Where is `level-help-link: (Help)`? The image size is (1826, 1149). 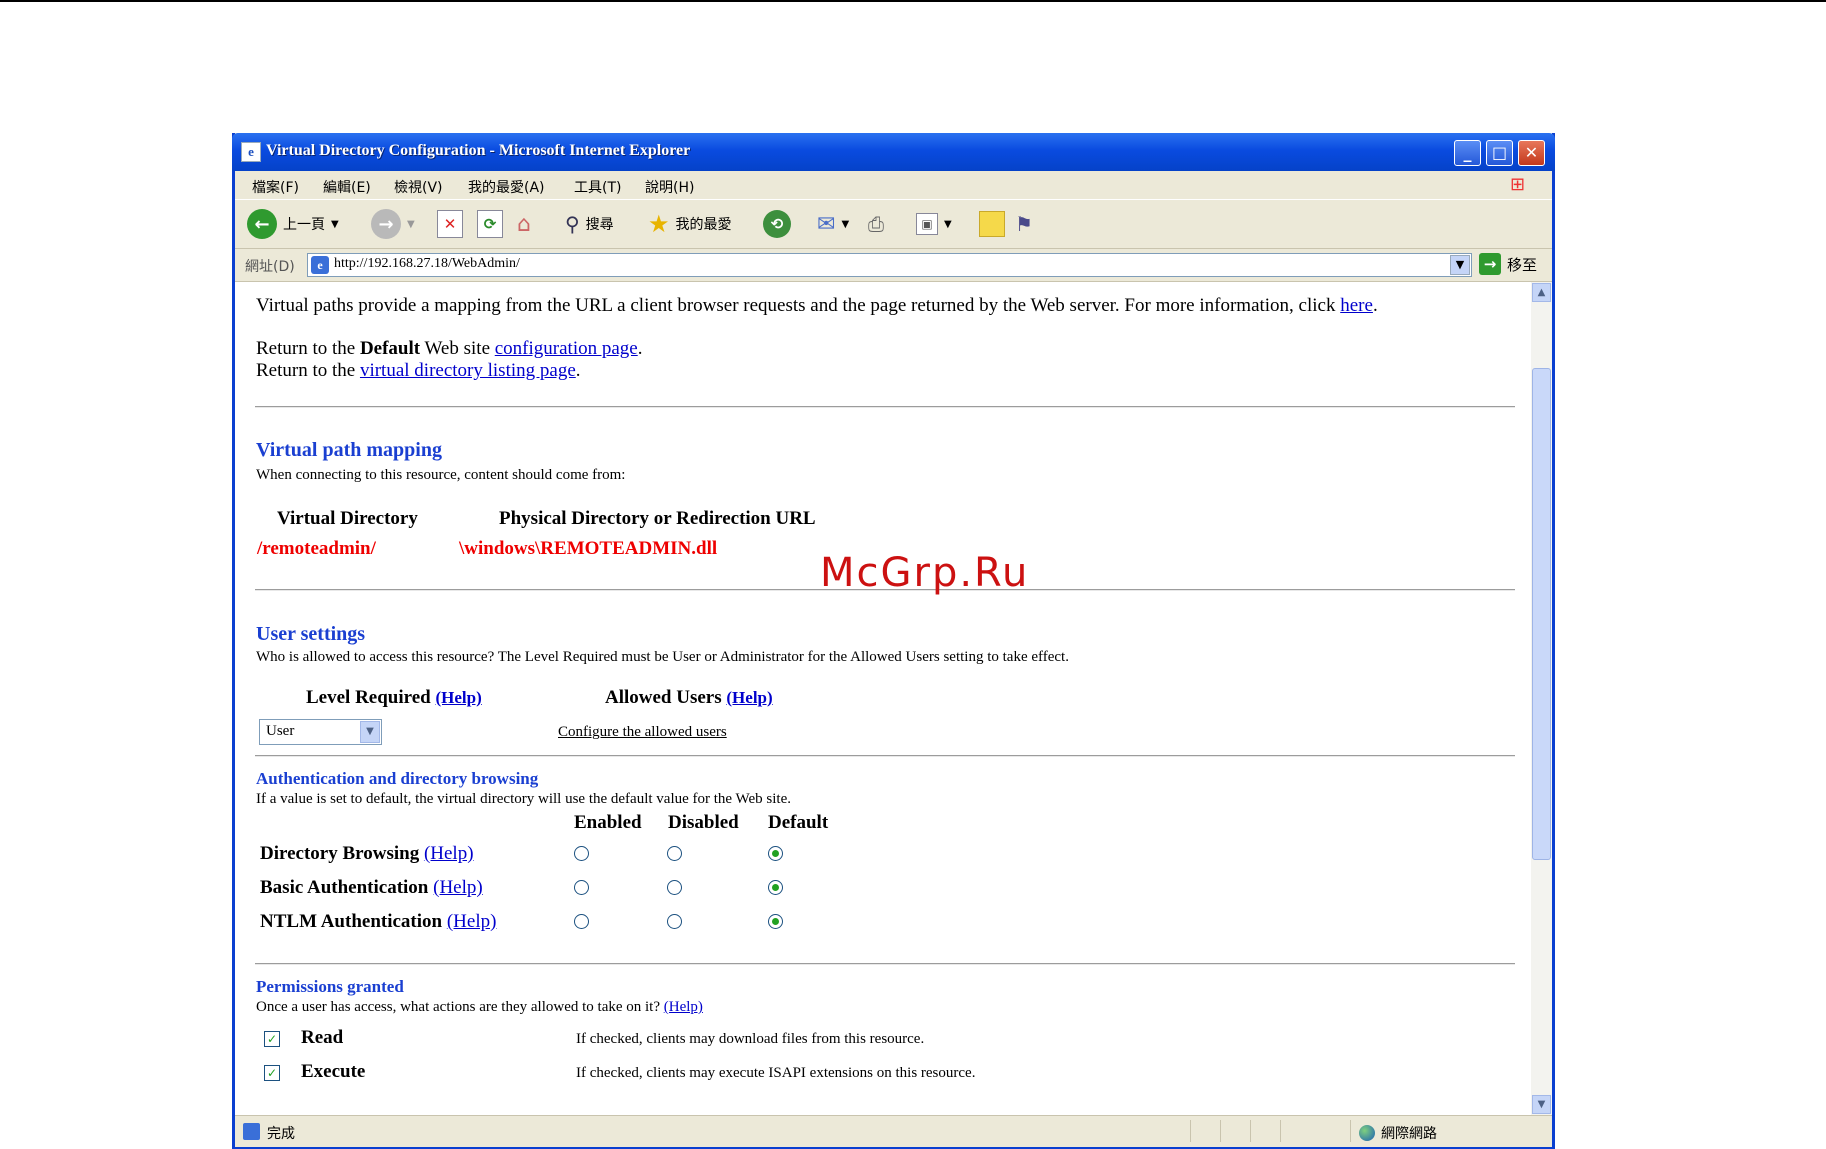 level-help-link: (Help) is located at coordinates (458, 697).